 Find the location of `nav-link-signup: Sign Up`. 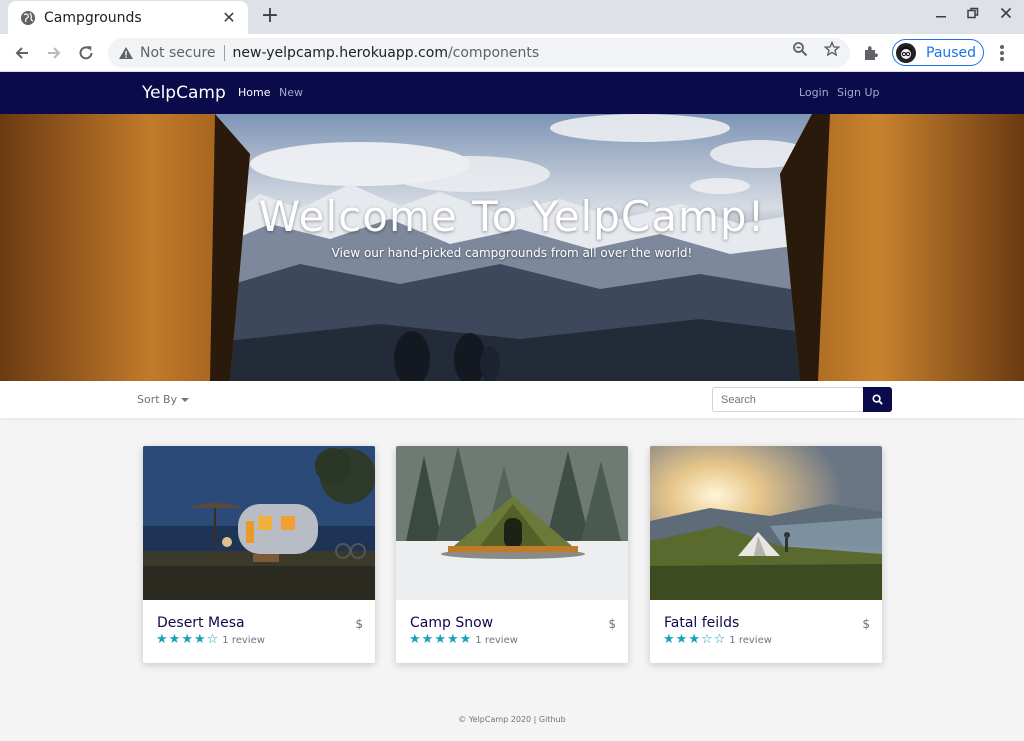

nav-link-signup: Sign Up is located at coordinates (858, 92).